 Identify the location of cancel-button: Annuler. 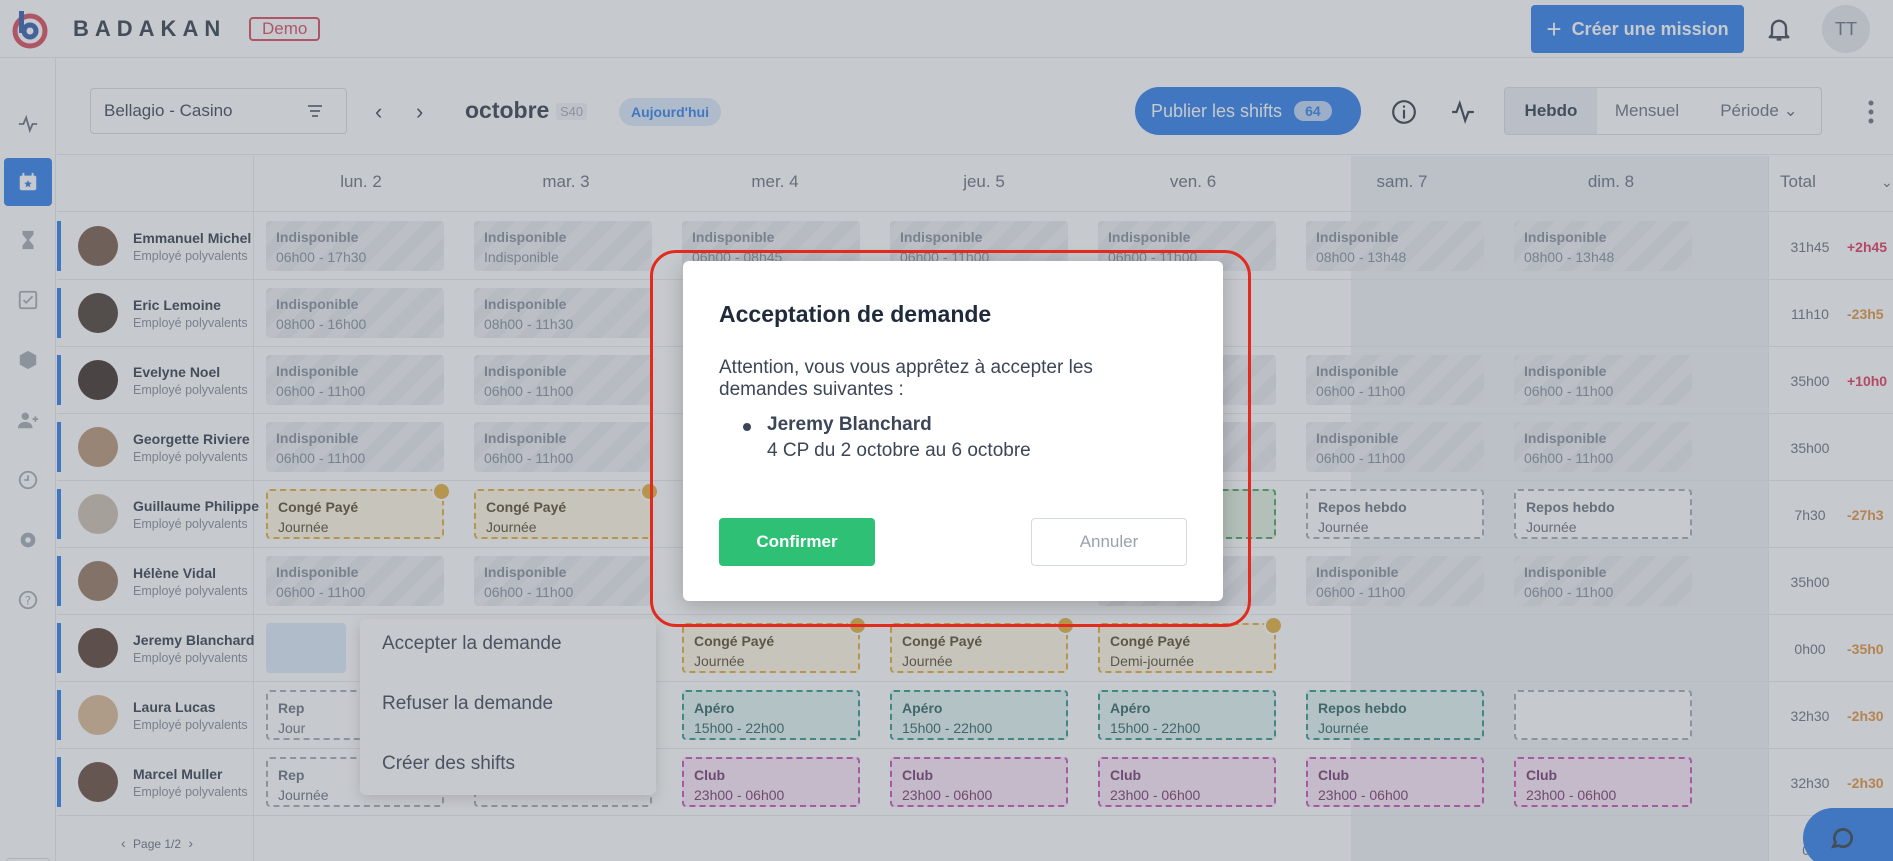
(1109, 542).